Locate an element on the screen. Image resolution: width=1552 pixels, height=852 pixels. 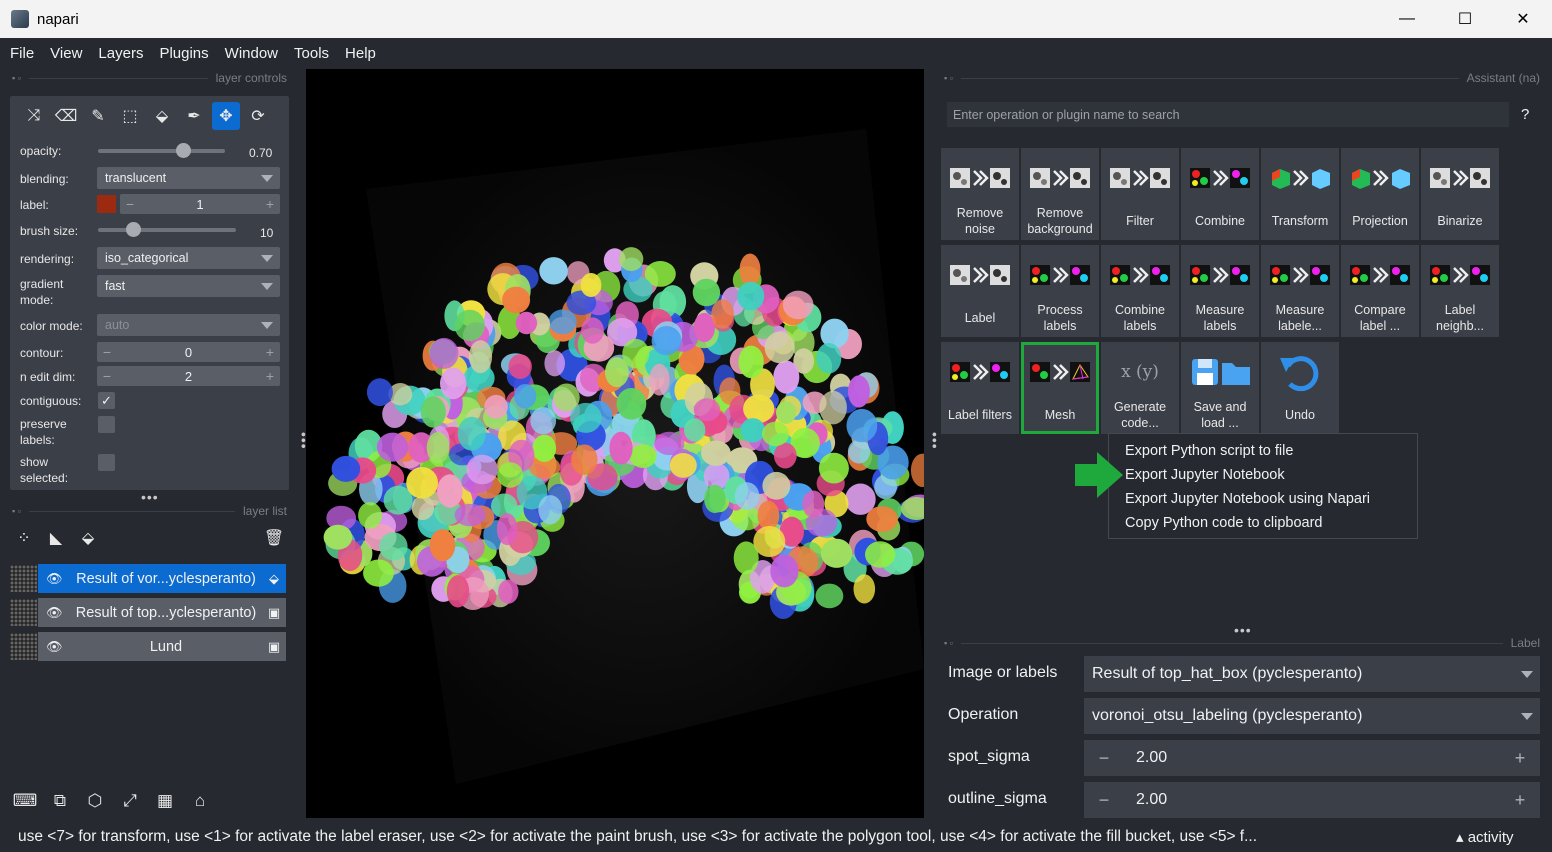
grid-view-icon: ▦ is located at coordinates (165, 801).